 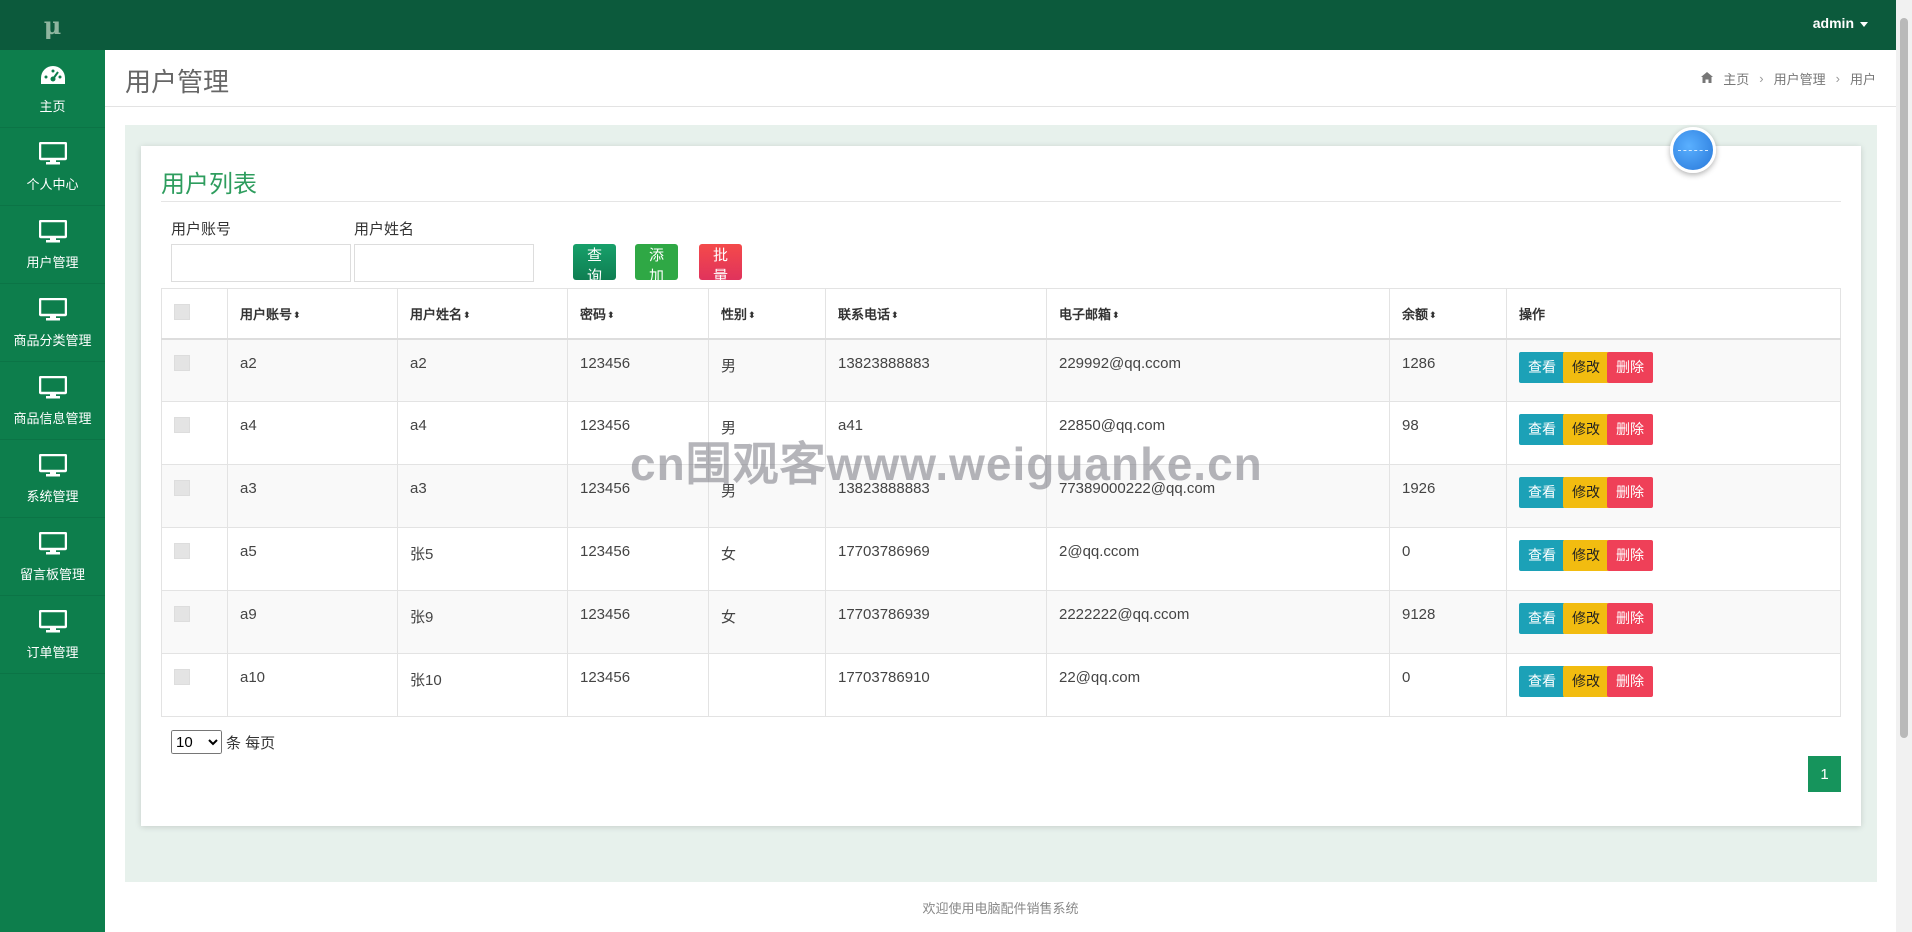 I want to click on sidebar-item-1: 个人中心, so click(x=52, y=167).